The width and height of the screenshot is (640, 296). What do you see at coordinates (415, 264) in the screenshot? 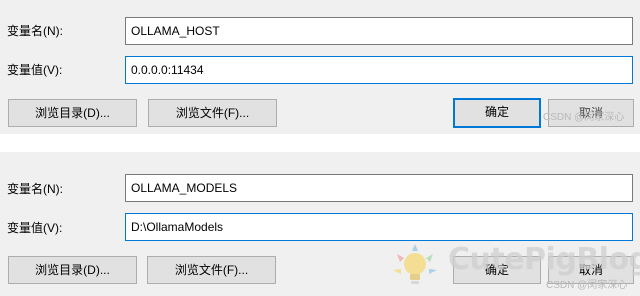
I see `lightbulb-icon` at bounding box center [415, 264].